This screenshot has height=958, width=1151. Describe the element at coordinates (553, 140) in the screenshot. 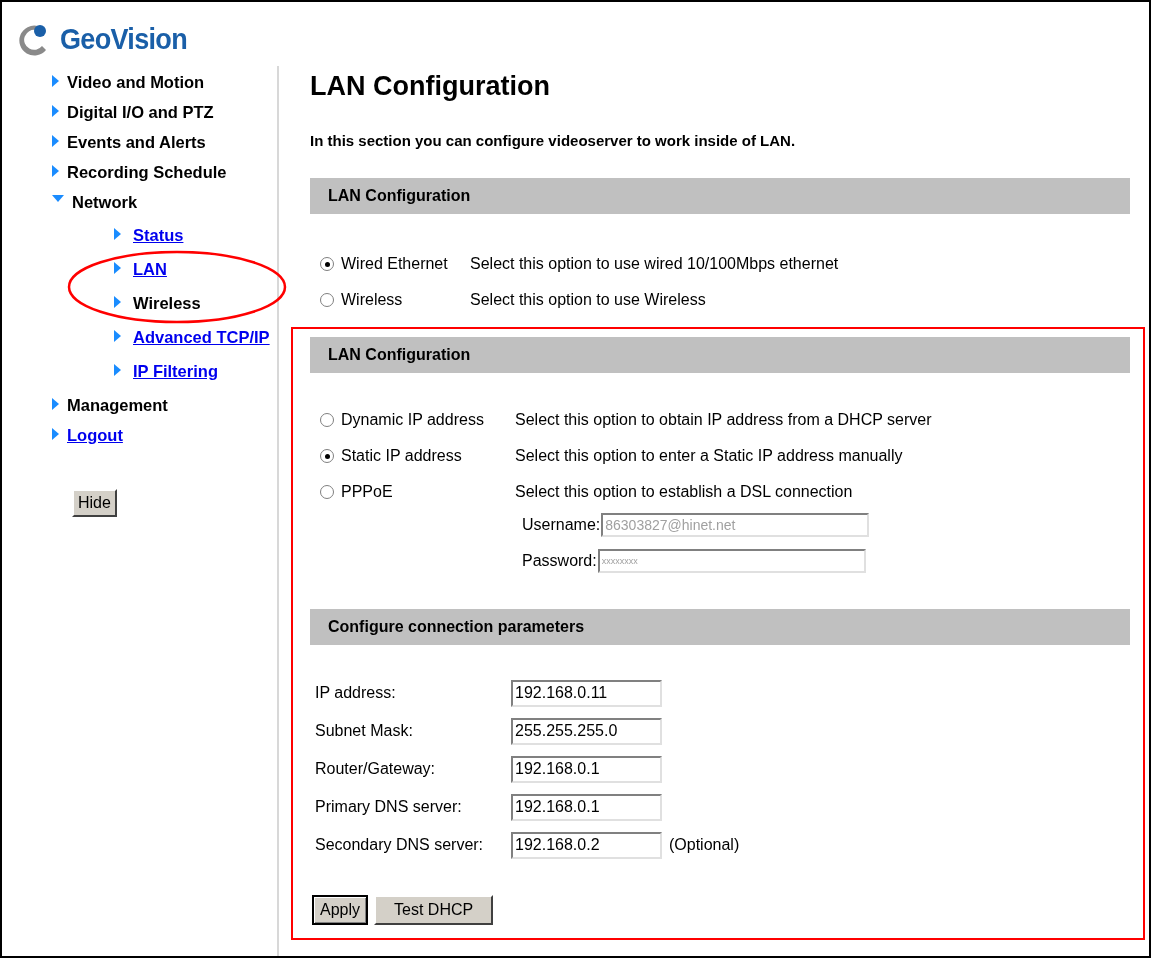

I see `intro-text: In this section you can configure videoserver to work inside of LAN.` at that location.